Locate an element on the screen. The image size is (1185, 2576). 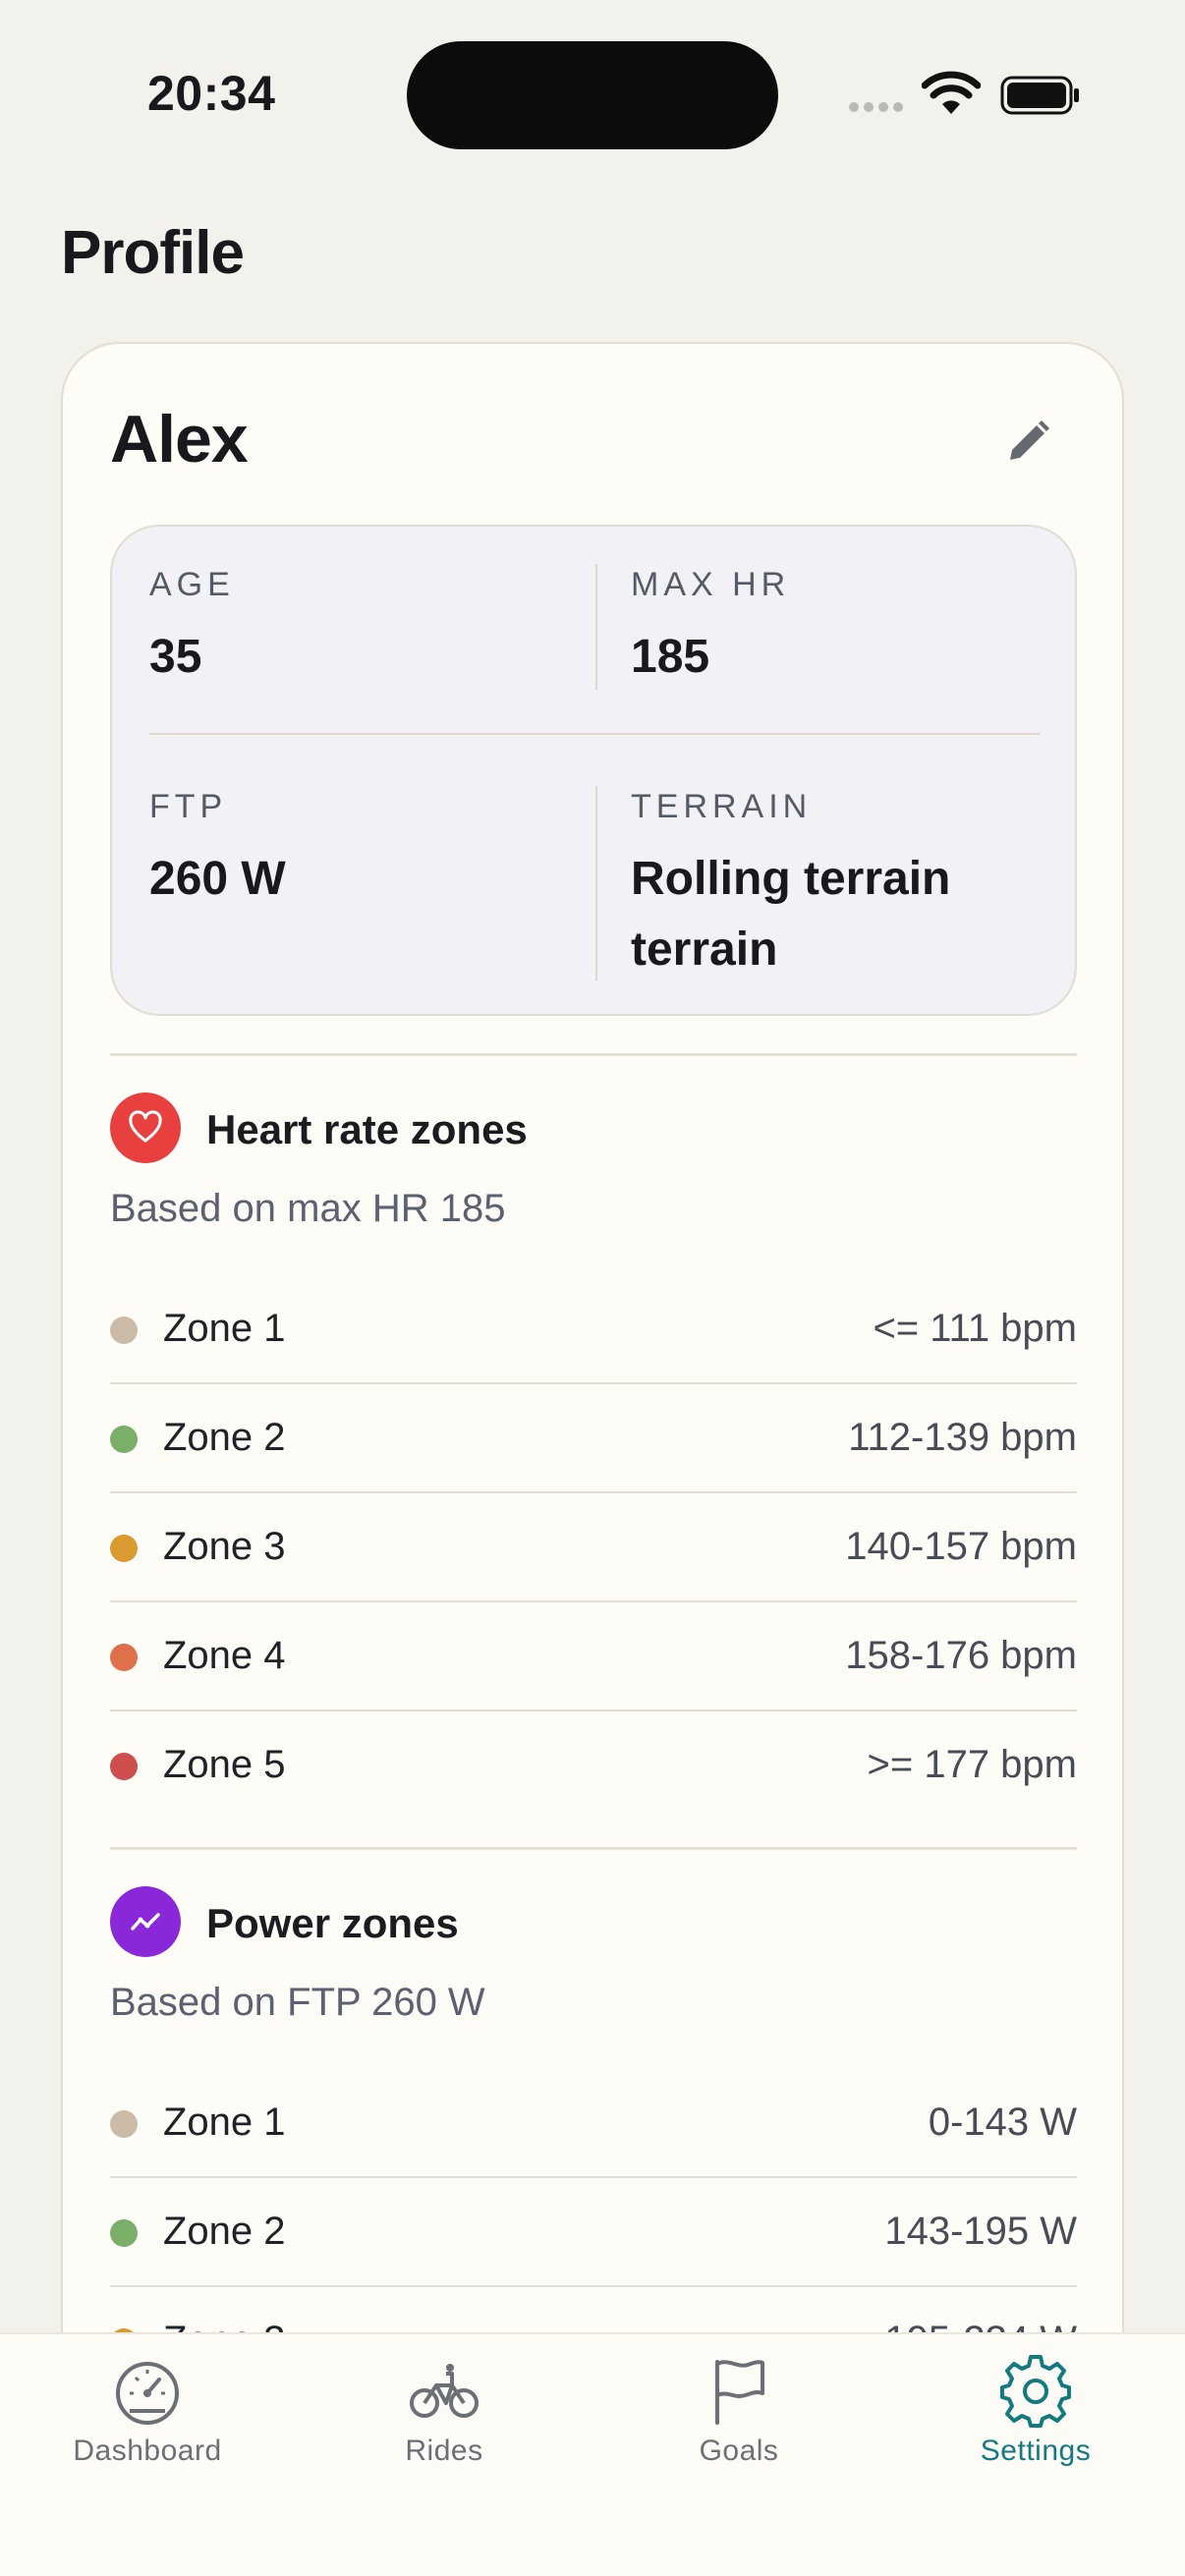
tab-label: Settings is located at coordinates (1036, 2451).